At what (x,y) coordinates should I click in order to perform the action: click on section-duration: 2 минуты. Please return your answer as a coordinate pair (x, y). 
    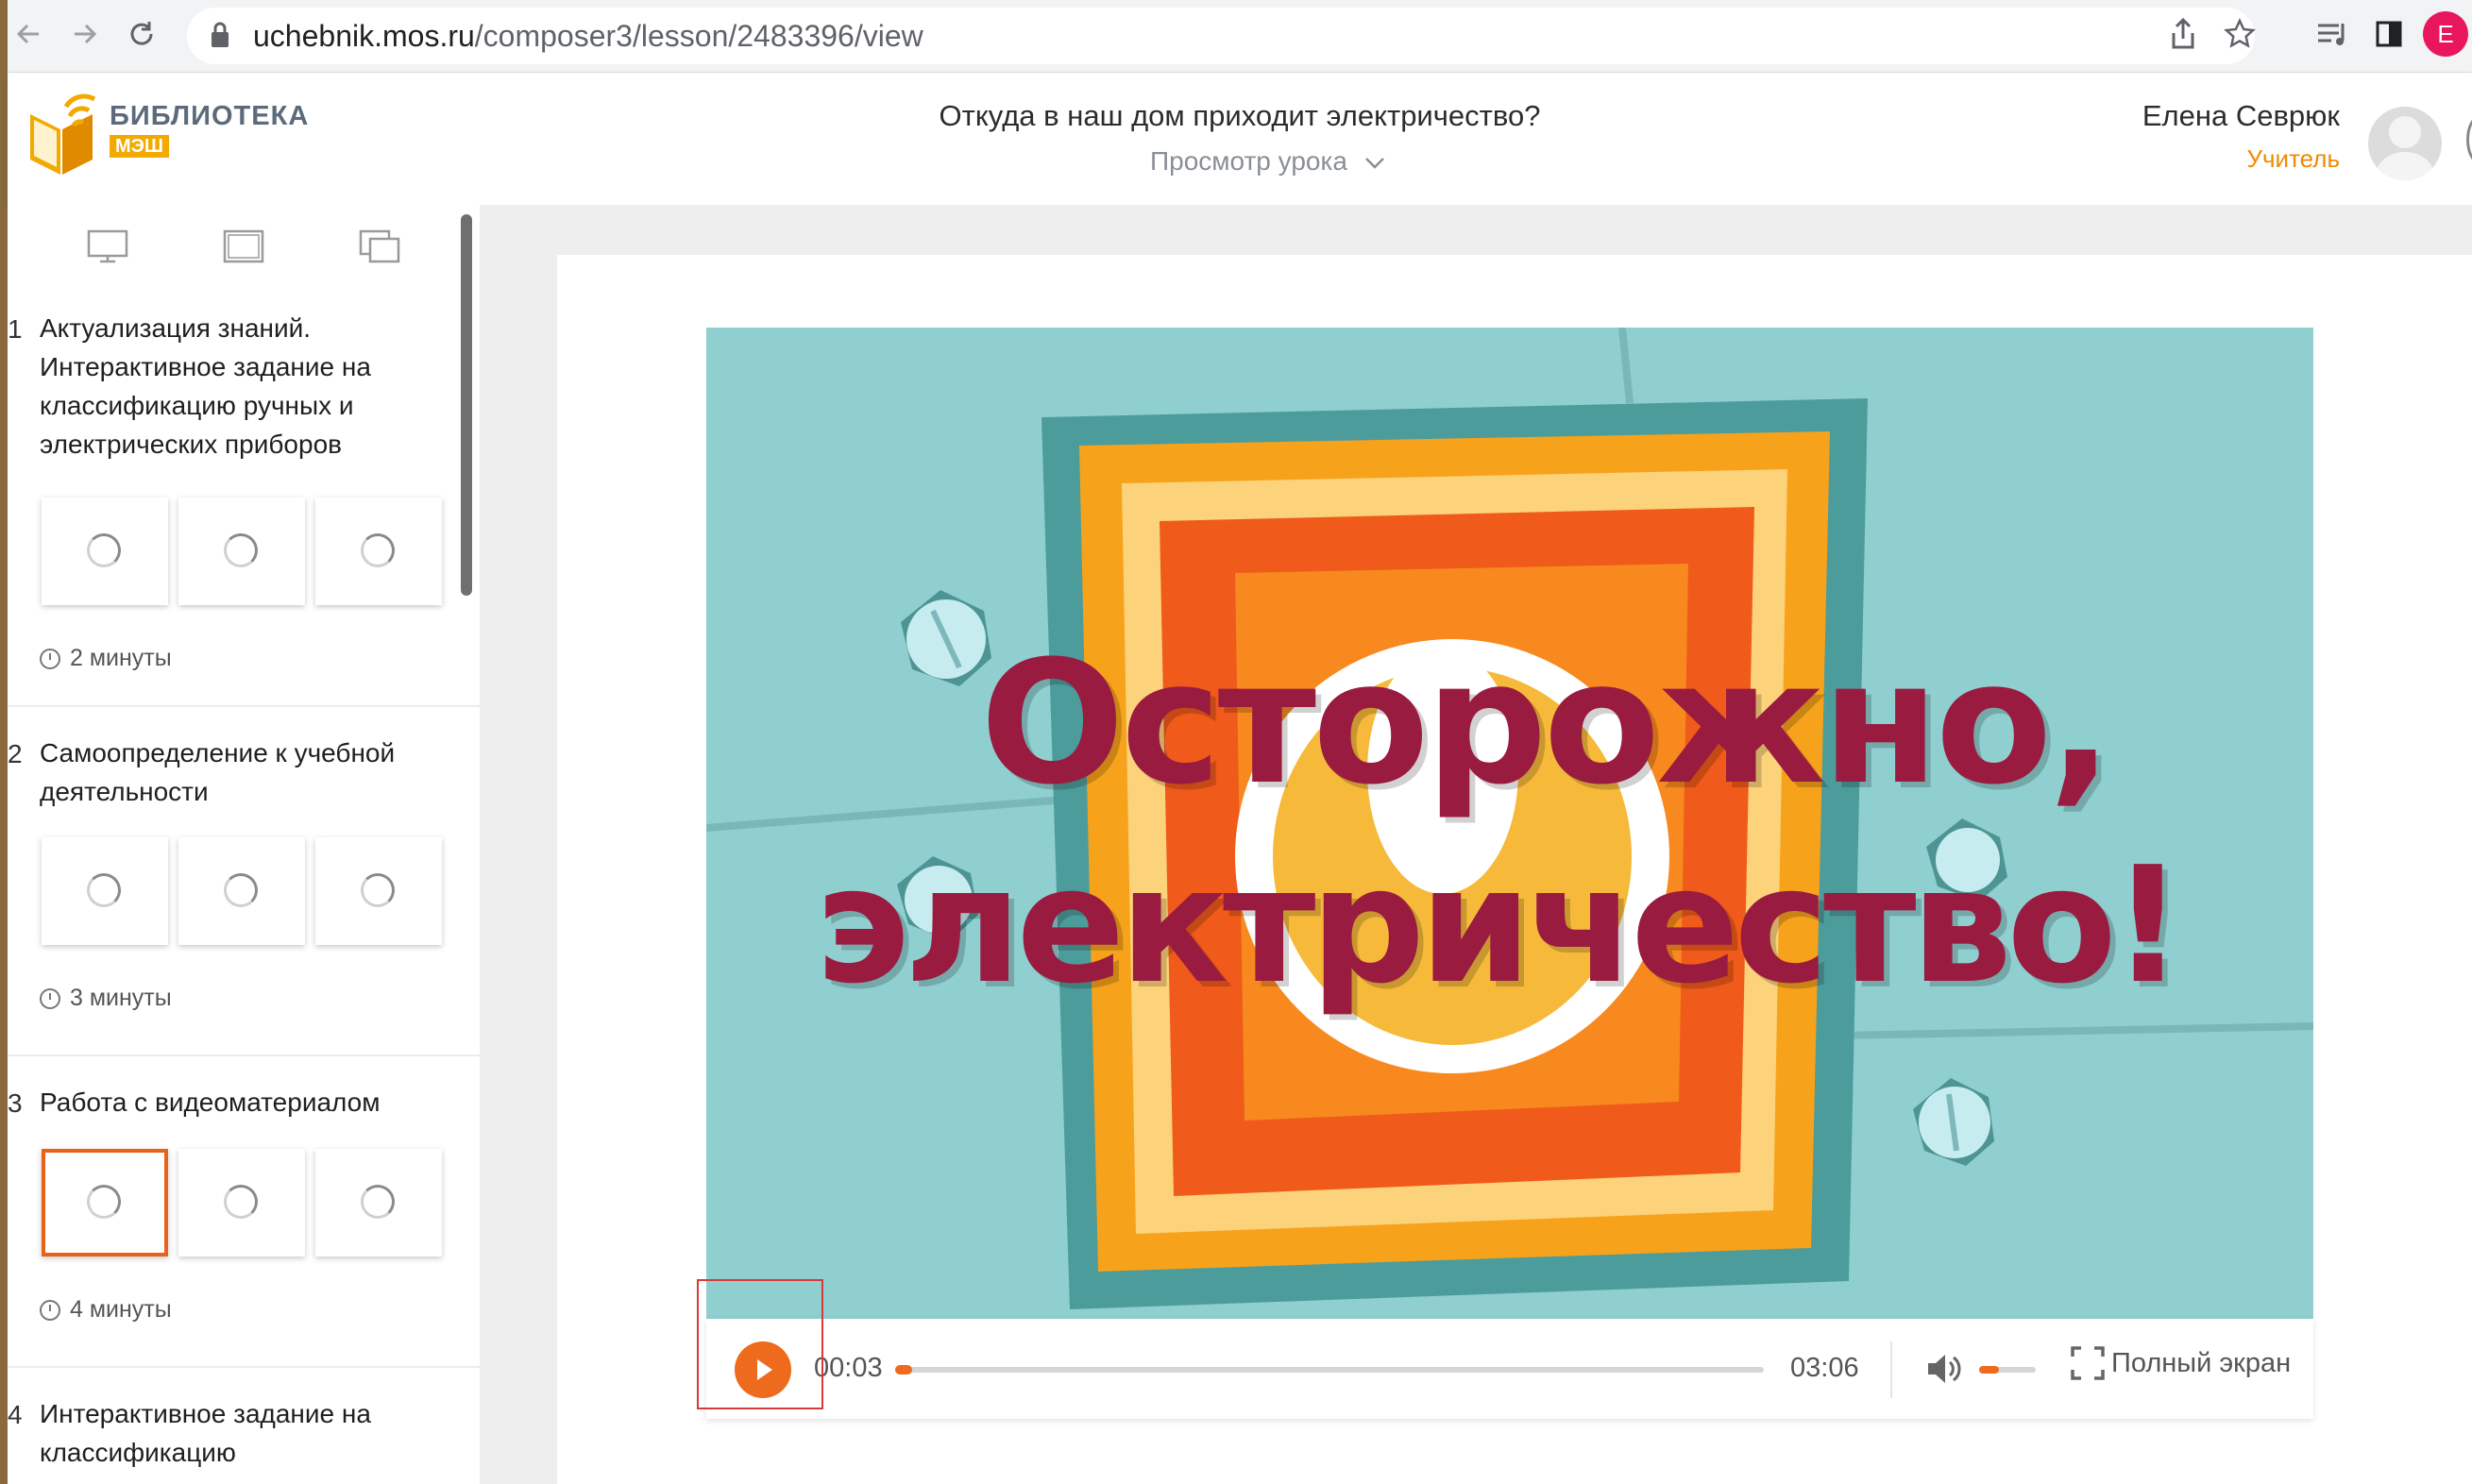
    Looking at the image, I should click on (106, 658).